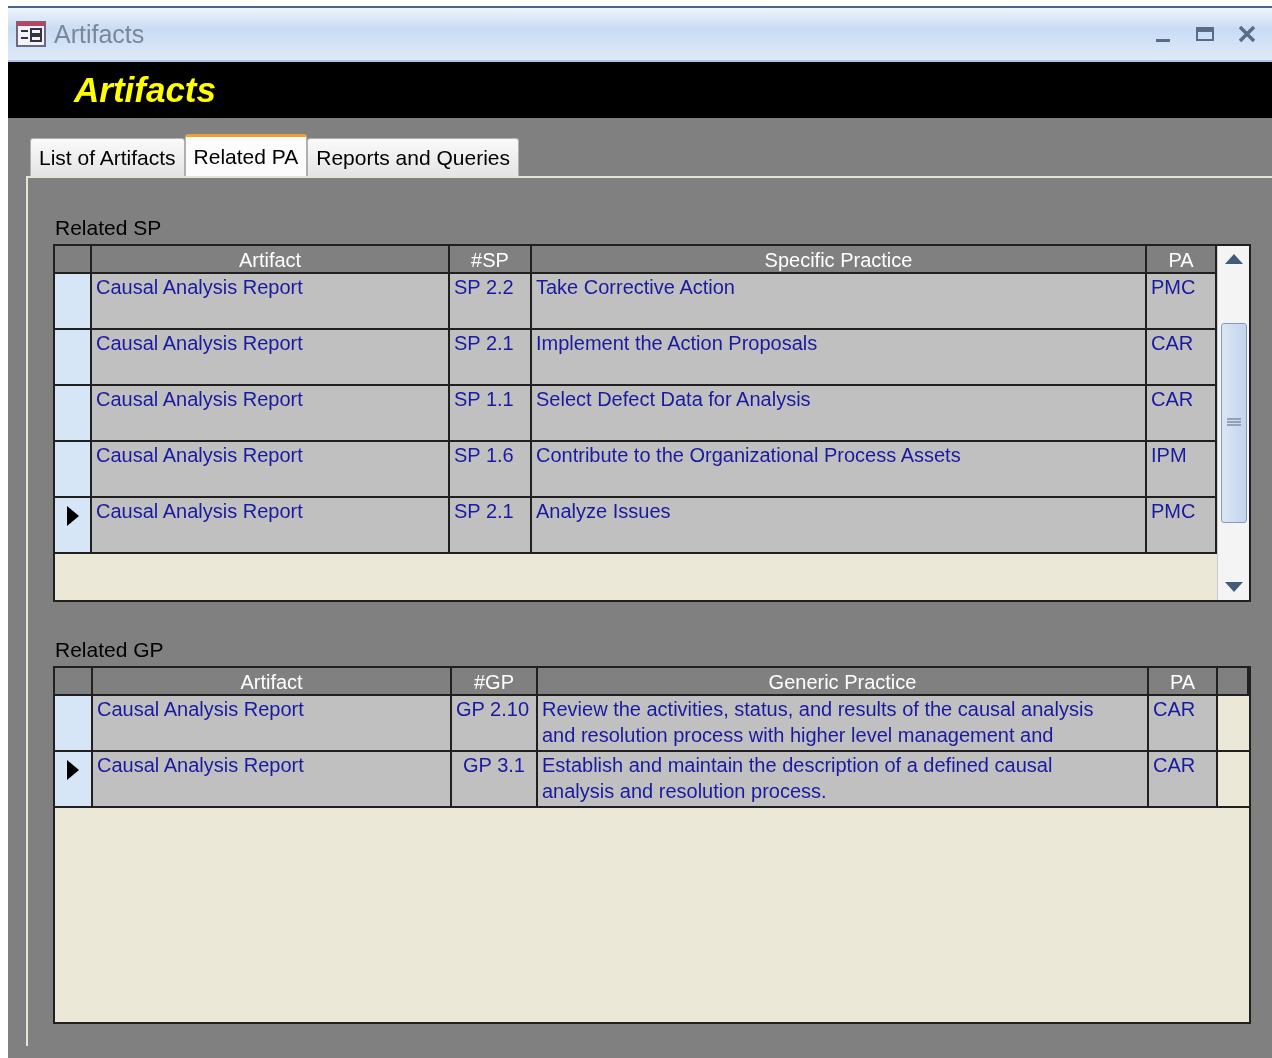 The height and width of the screenshot is (1058, 1272). What do you see at coordinates (1205, 34) in the screenshot?
I see `maximize-icon` at bounding box center [1205, 34].